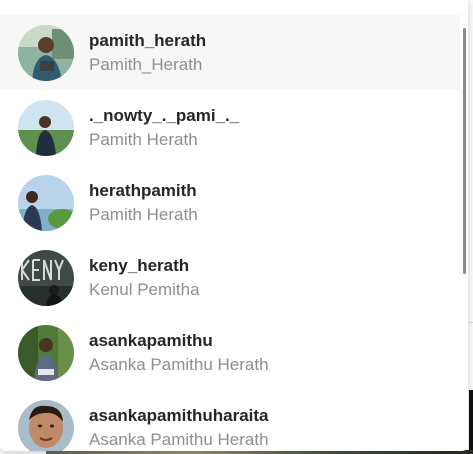  What do you see at coordinates (144, 278) in the screenshot?
I see `account-text: keny_herath Kenul Pemitha` at bounding box center [144, 278].